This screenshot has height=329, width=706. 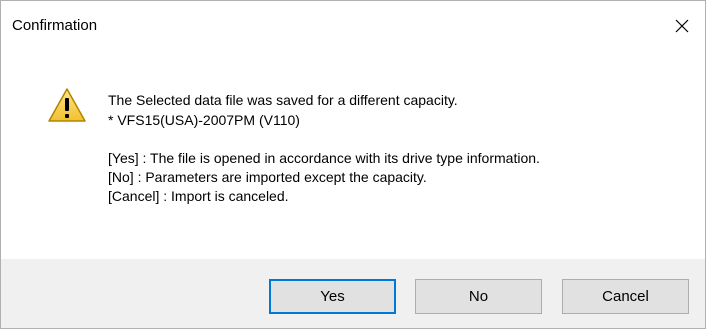 What do you see at coordinates (55, 25) in the screenshot?
I see `dialog-title: Confirmation` at bounding box center [55, 25].